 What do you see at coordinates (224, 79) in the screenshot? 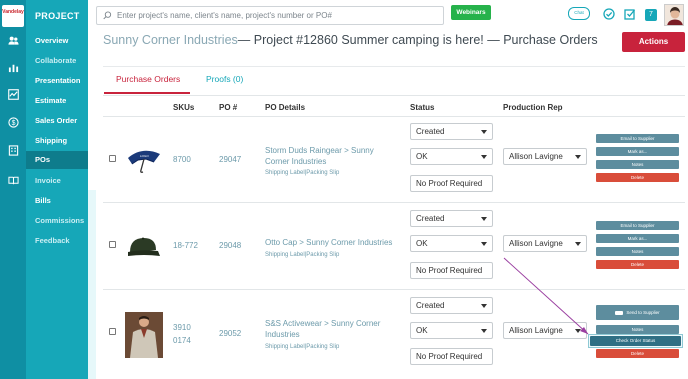
I see `tab-proofs: Proofs (0)` at bounding box center [224, 79].